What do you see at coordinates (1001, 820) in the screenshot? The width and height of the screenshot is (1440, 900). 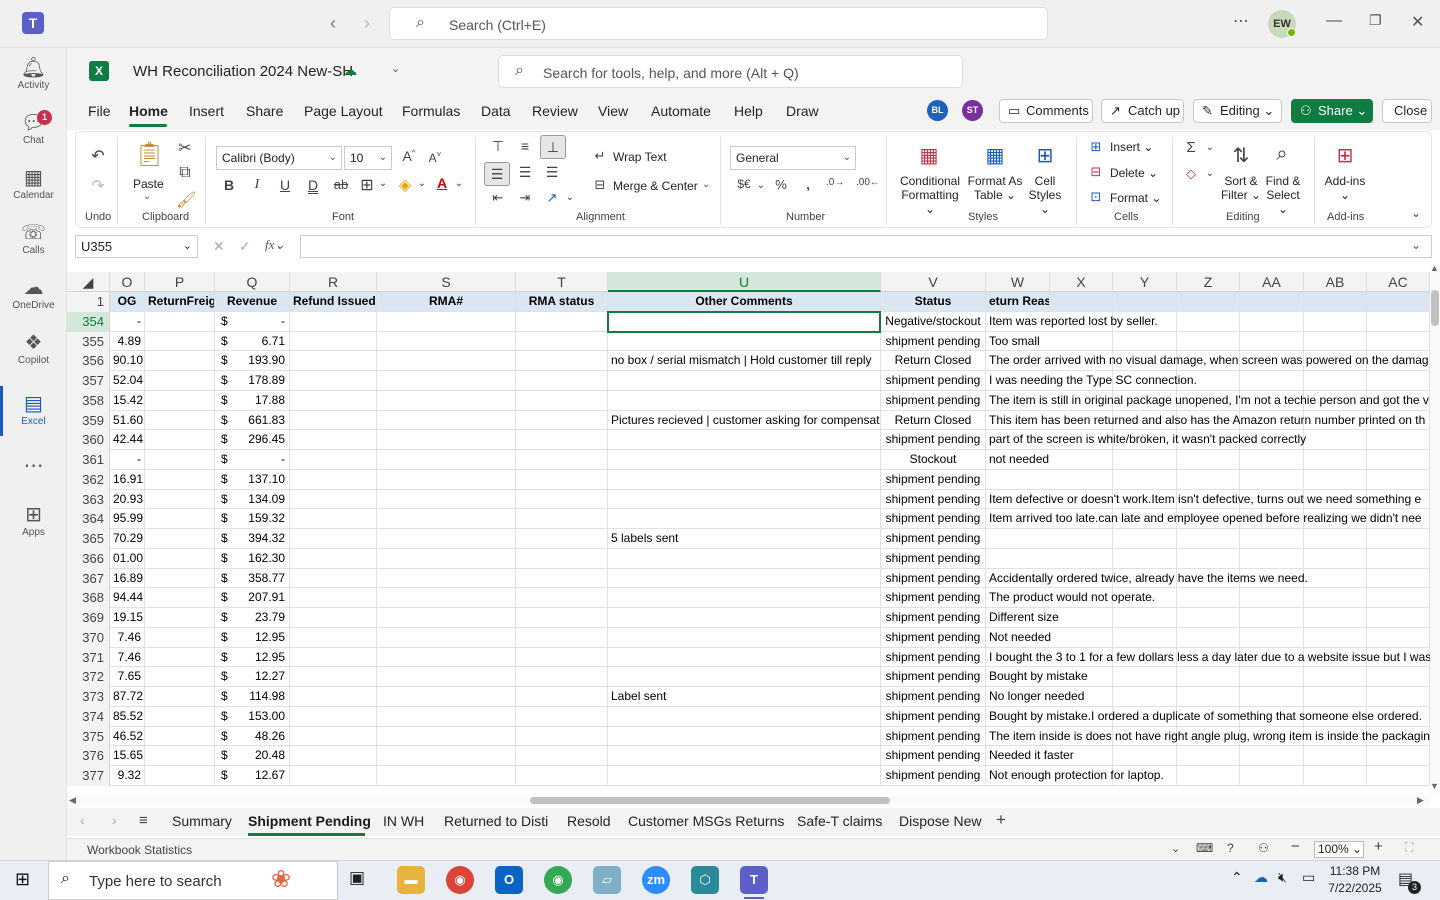 I see `add-sheet-icon: +` at bounding box center [1001, 820].